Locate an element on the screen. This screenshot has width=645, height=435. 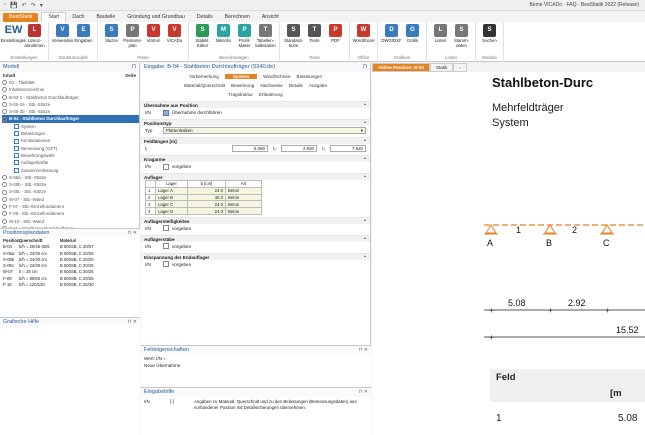
tab-active-position: Aktive Position: B-04 is located at coordinates (401, 67).